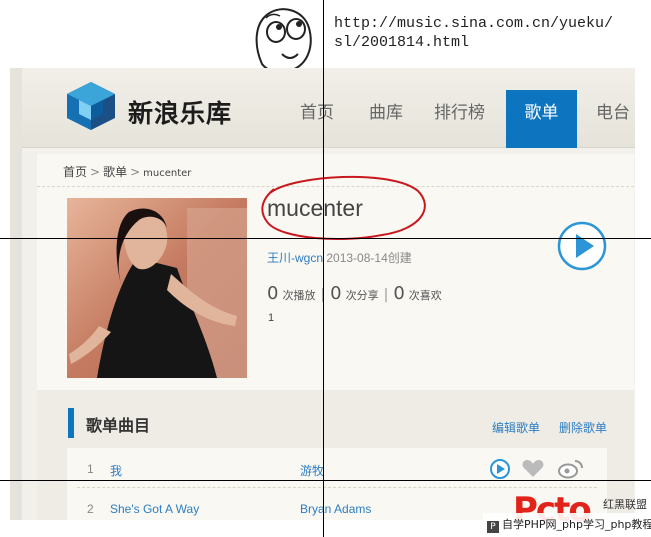  Describe the element at coordinates (459, 110) in the screenshot. I see `nav-charts: 排行榜` at that location.